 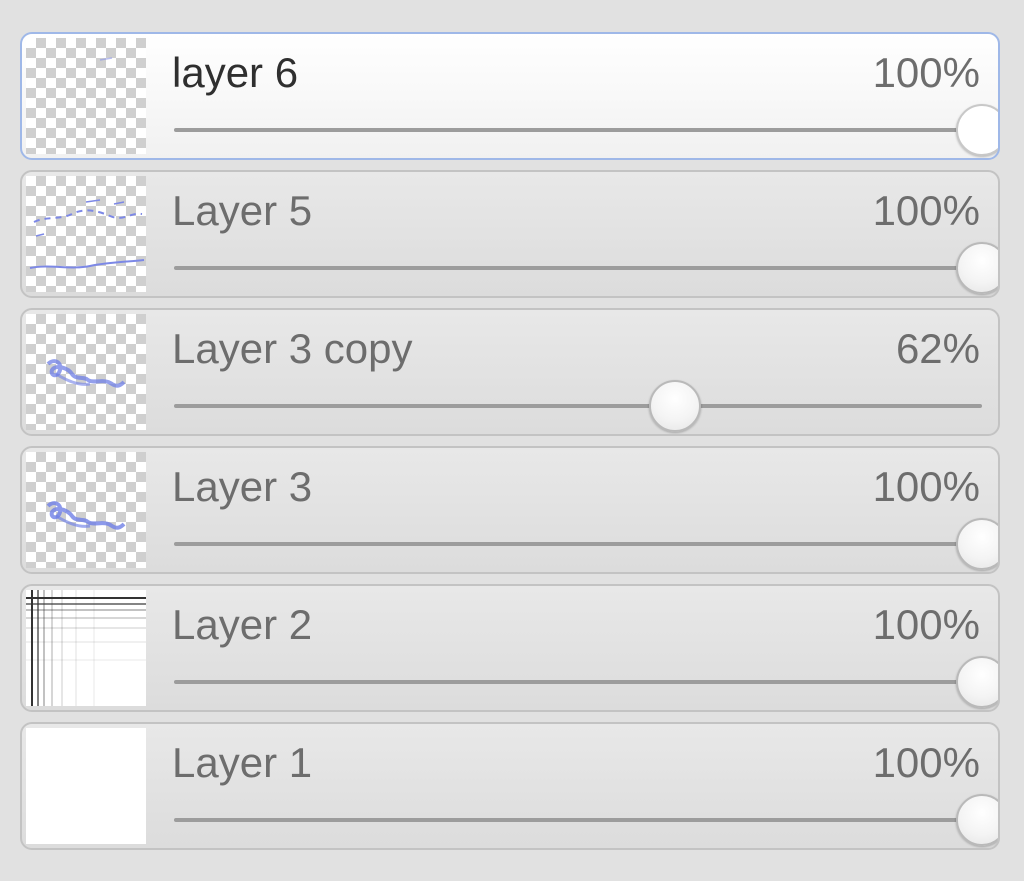 I want to click on layer-row-layer-1: Layer 1 100%, so click(x=510, y=786).